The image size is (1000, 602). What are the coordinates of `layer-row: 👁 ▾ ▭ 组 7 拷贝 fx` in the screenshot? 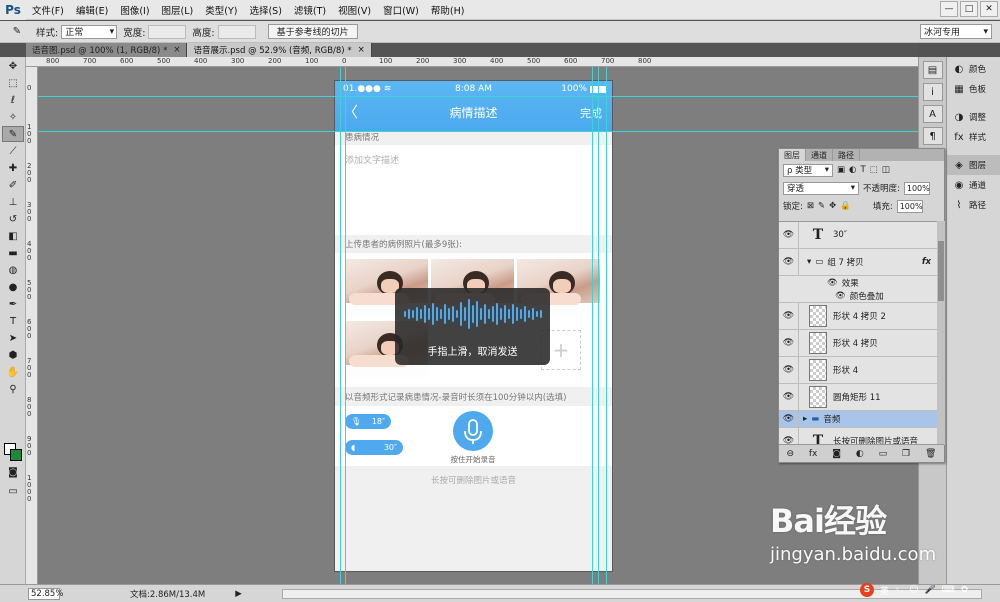 It's located at (858, 262).